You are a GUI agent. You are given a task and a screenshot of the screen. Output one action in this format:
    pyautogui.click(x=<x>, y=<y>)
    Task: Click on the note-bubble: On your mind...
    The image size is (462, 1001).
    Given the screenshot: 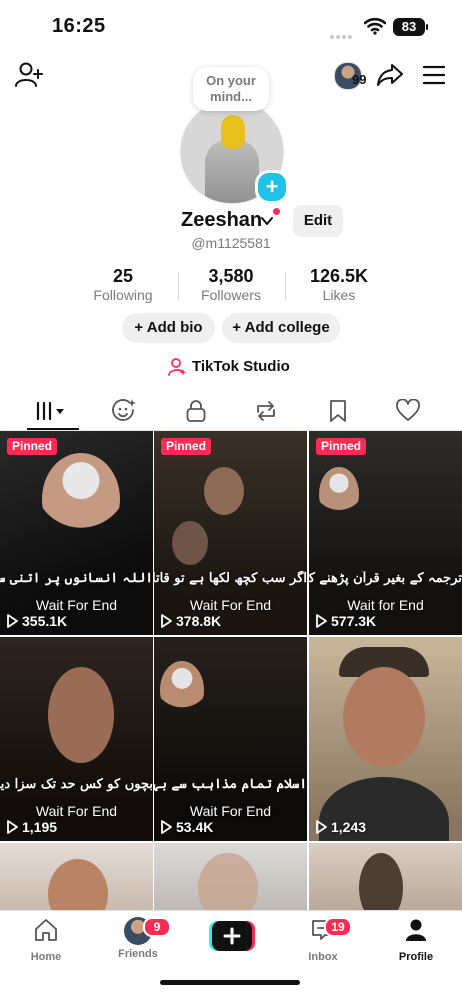 What is the action you would take?
    pyautogui.click(x=231, y=89)
    